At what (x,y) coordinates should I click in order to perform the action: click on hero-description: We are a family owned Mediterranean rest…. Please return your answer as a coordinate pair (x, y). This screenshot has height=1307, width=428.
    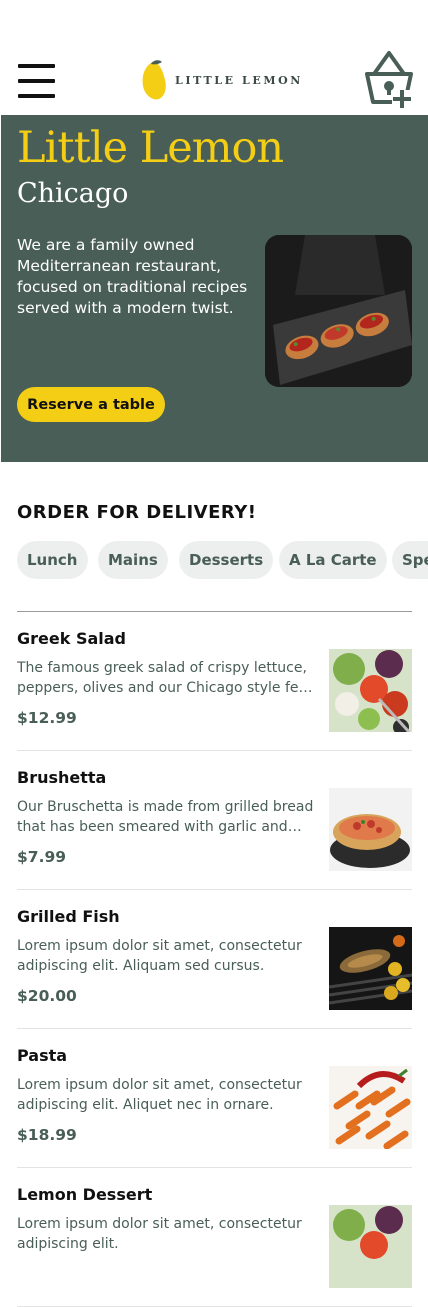
    Looking at the image, I should click on (132, 276).